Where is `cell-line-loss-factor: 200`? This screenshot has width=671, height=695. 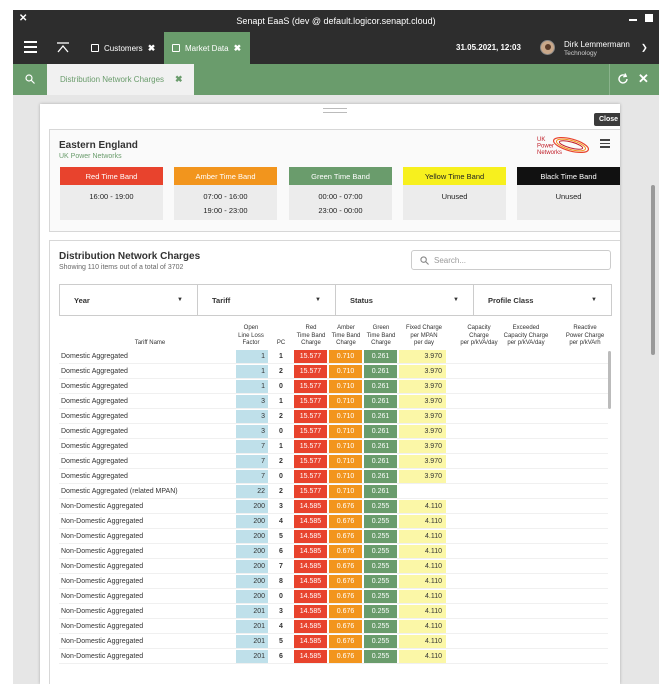
cell-line-loss-factor: 200 is located at coordinates (252, 536).